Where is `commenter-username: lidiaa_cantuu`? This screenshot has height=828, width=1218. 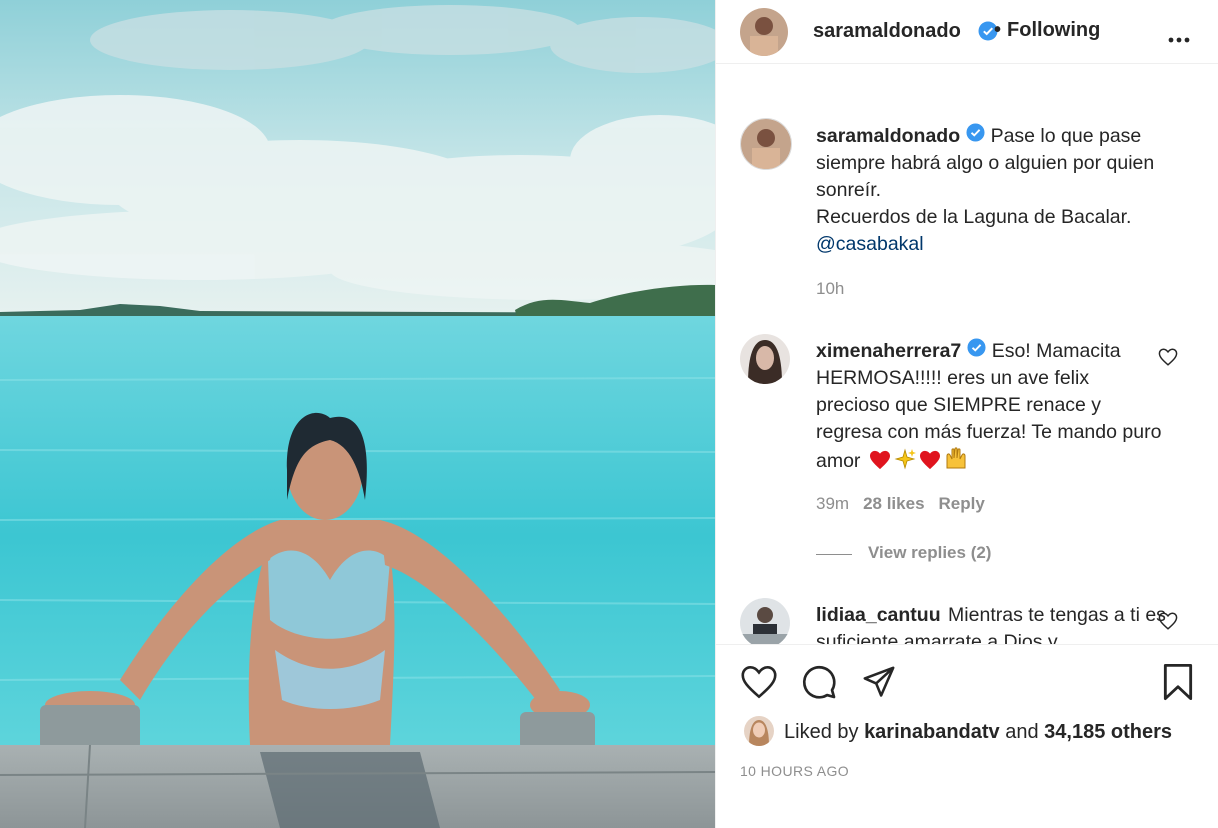 commenter-username: lidiaa_cantuu is located at coordinates (878, 615).